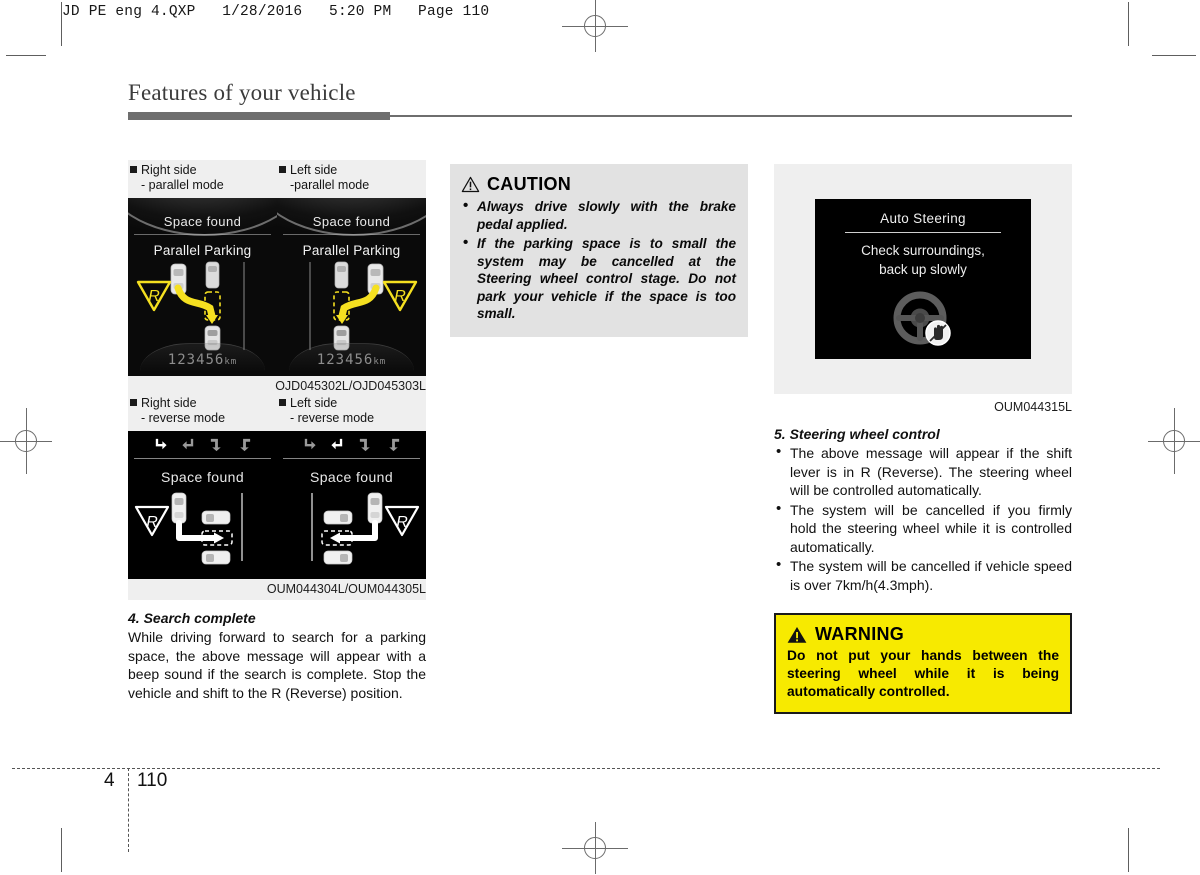 The height and width of the screenshot is (875, 1200). What do you see at coordinates (182, 185) in the screenshot?
I see `label-row-secondary: - parallel mode` at bounding box center [182, 185].